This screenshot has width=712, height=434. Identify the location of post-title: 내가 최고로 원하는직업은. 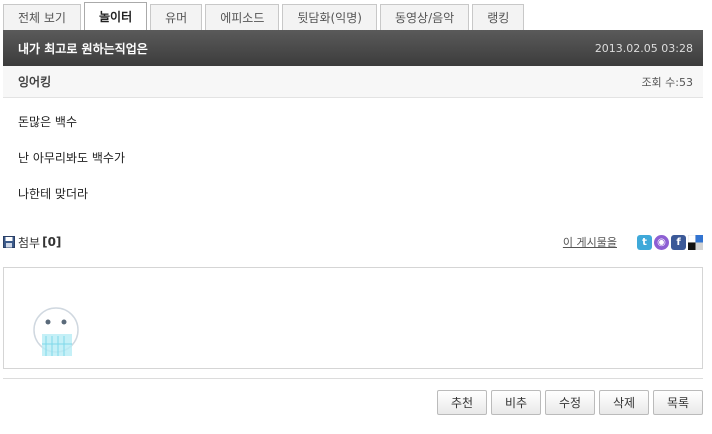
(83, 48).